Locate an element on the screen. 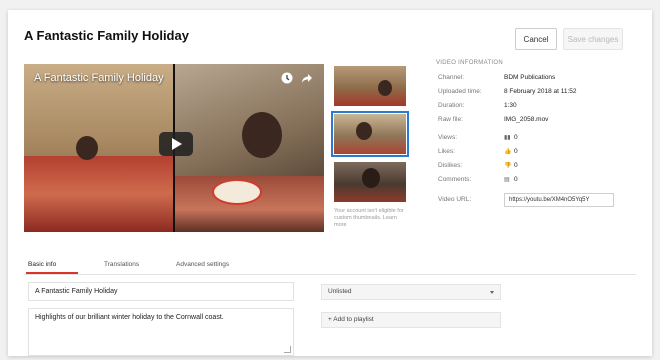 This screenshot has width=660, height=360. dislikes-count: 0 is located at coordinates (516, 165).